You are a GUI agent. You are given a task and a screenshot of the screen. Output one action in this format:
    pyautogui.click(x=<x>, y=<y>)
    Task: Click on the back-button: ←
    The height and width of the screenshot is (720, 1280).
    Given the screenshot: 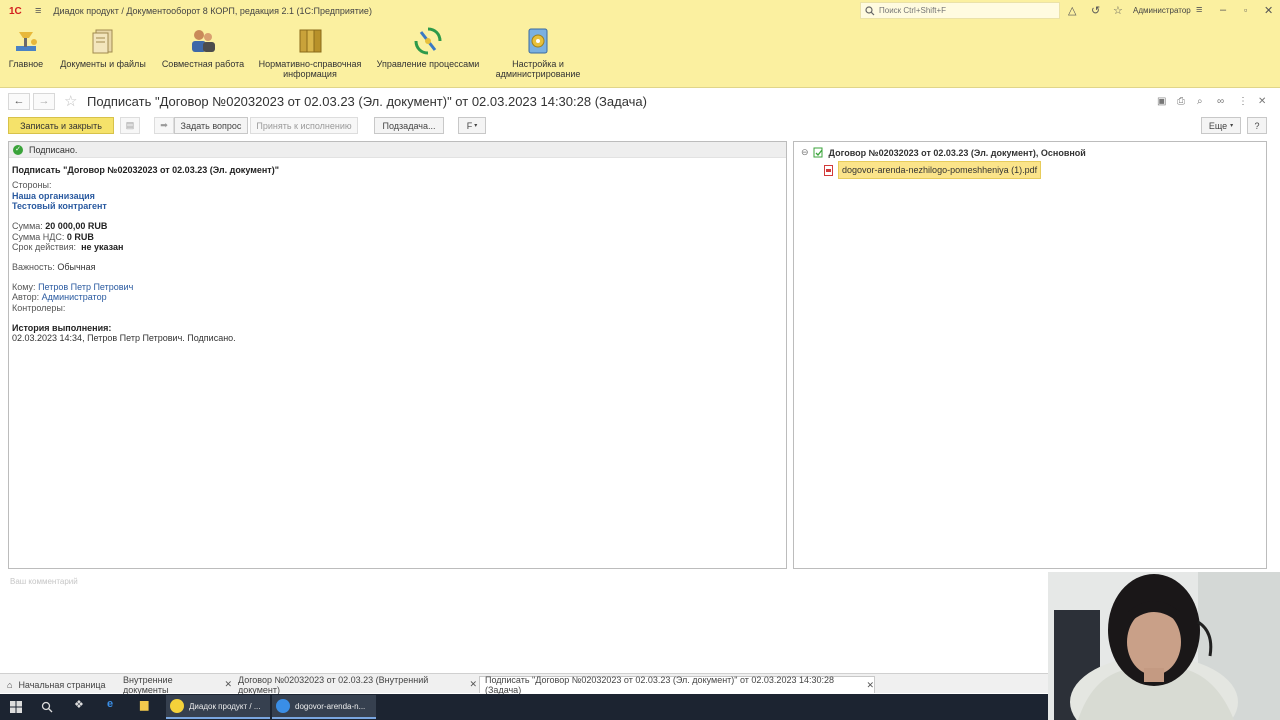 What is the action you would take?
    pyautogui.click(x=19, y=101)
    